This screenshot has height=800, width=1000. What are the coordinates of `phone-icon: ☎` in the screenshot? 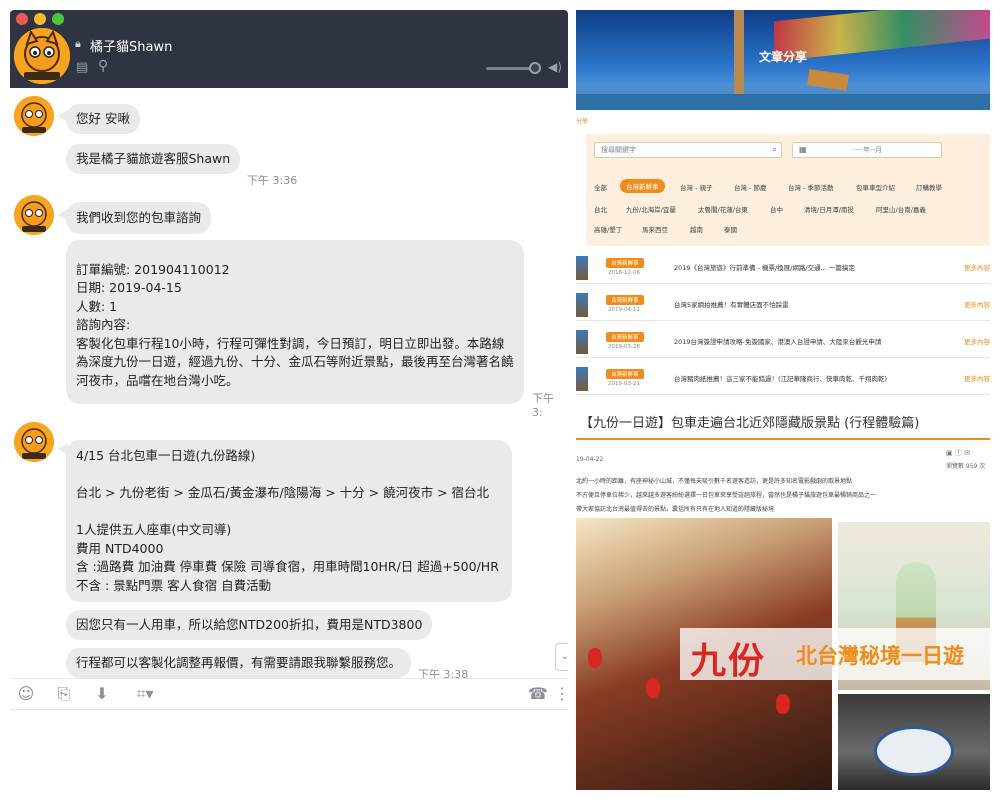 It's located at (538, 694).